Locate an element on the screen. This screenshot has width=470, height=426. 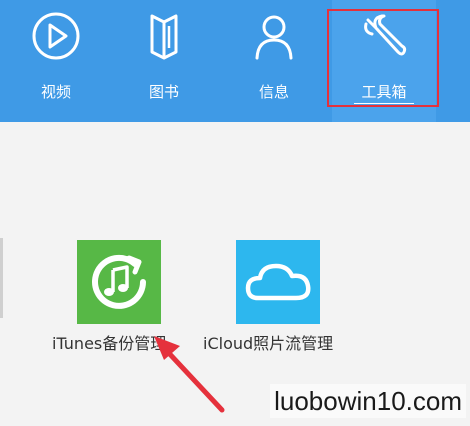
tab-messages: 信息 is located at coordinates (274, 61).